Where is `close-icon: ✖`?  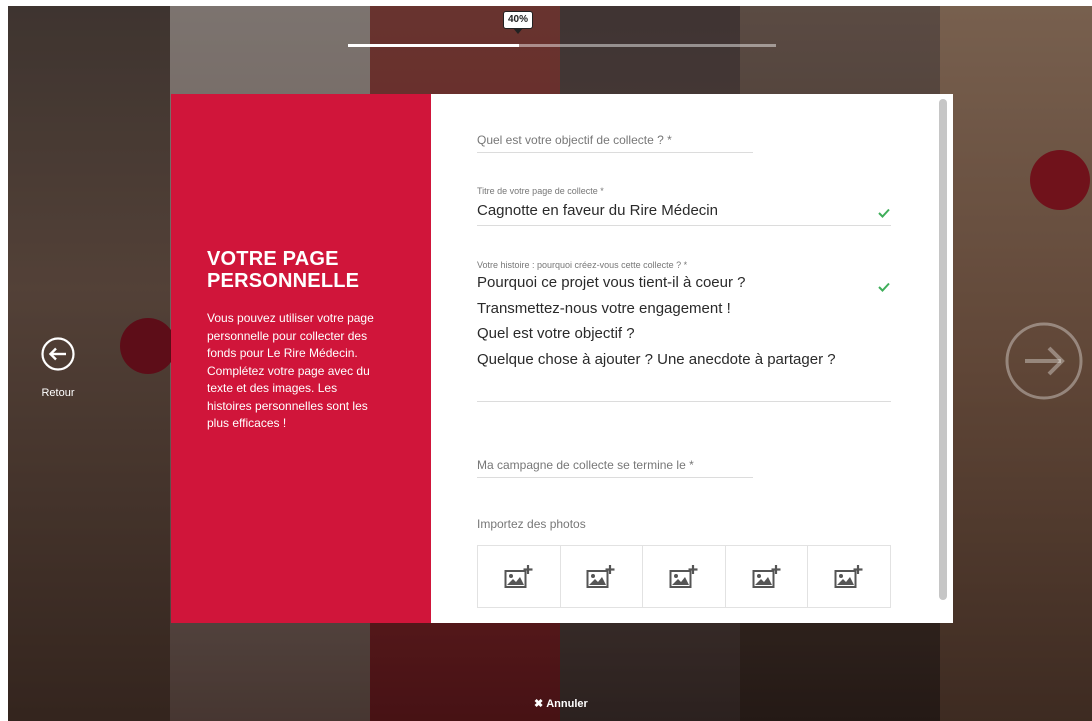 close-icon: ✖ is located at coordinates (539, 704).